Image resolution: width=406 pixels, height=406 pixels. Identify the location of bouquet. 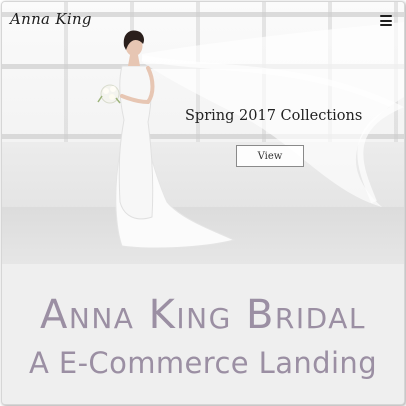
(110, 94).